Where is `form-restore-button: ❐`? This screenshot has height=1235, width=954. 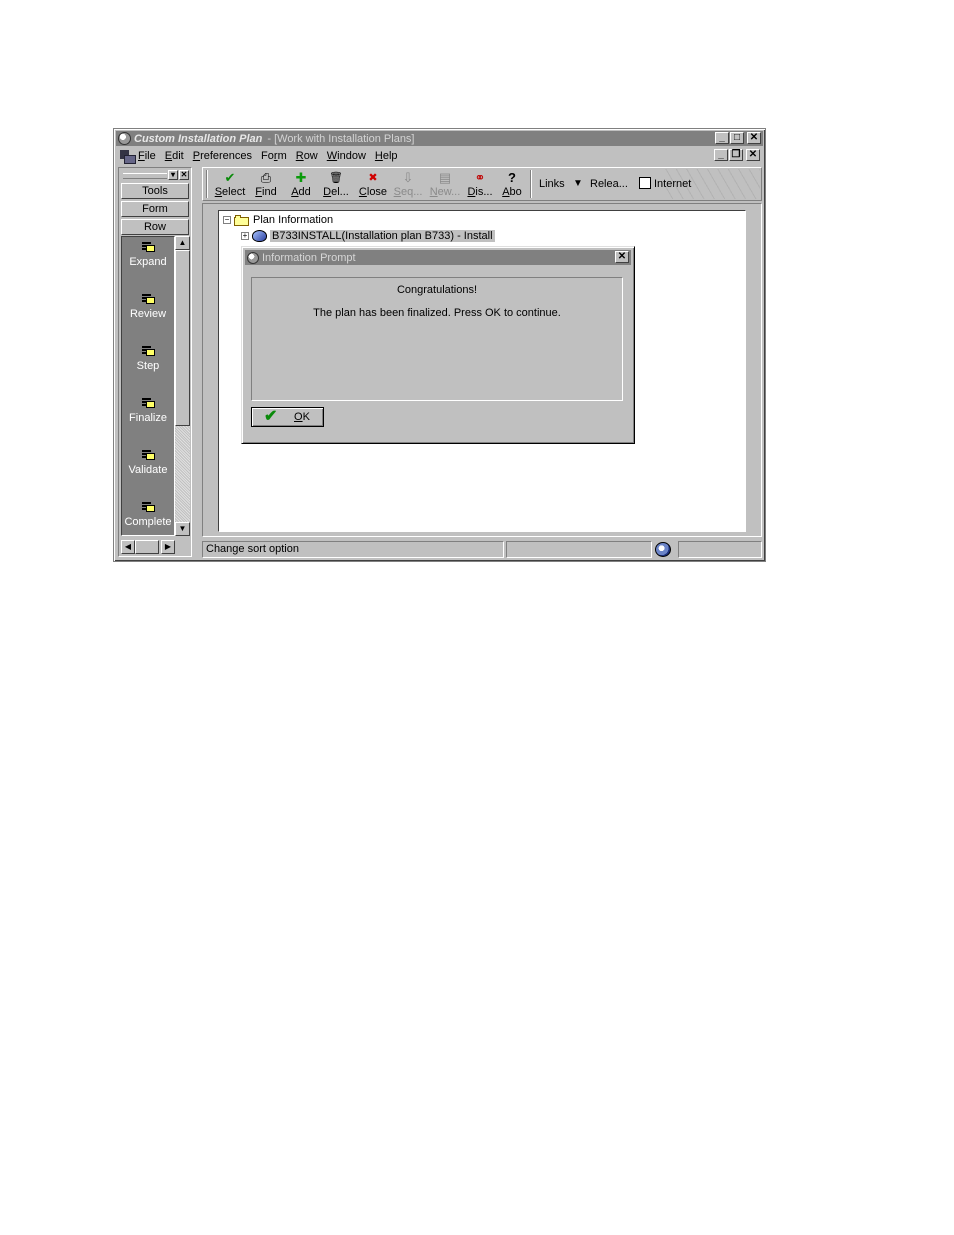
form-restore-button: ❐ is located at coordinates (736, 155).